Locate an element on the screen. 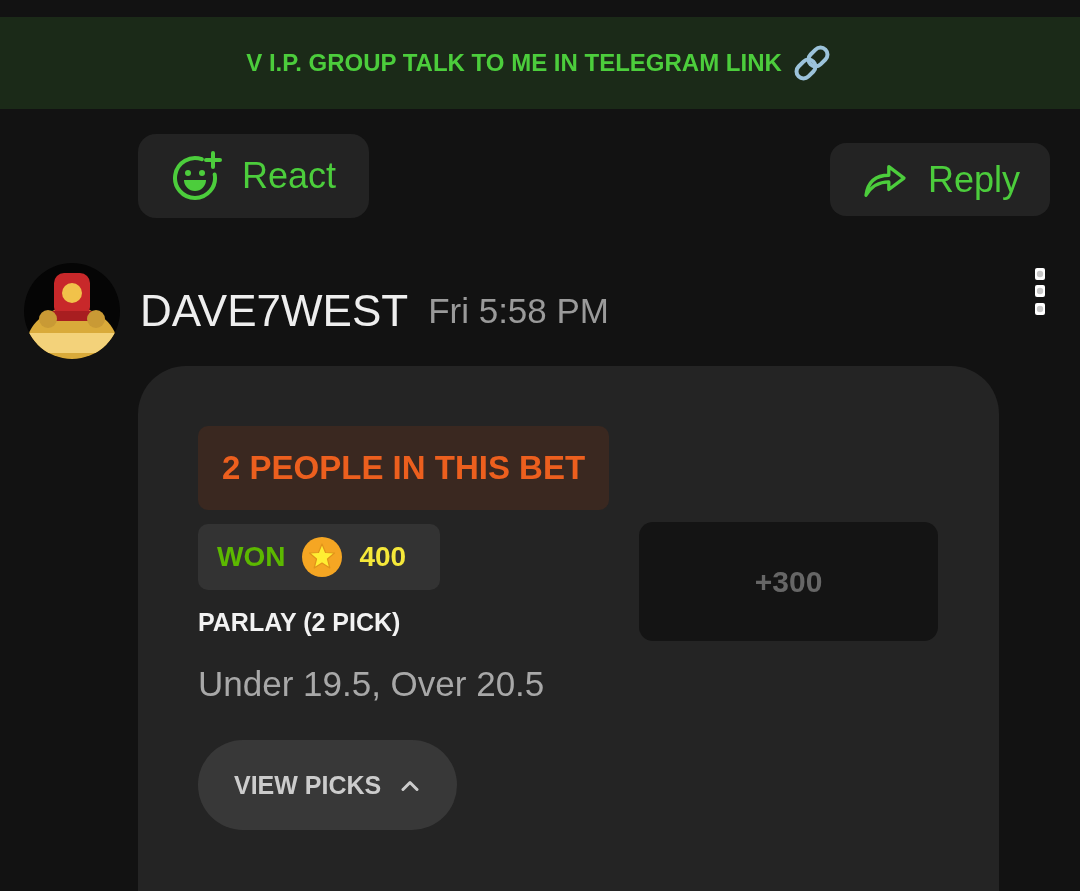 The image size is (1080, 891). reply-button: Reply is located at coordinates (939, 179).